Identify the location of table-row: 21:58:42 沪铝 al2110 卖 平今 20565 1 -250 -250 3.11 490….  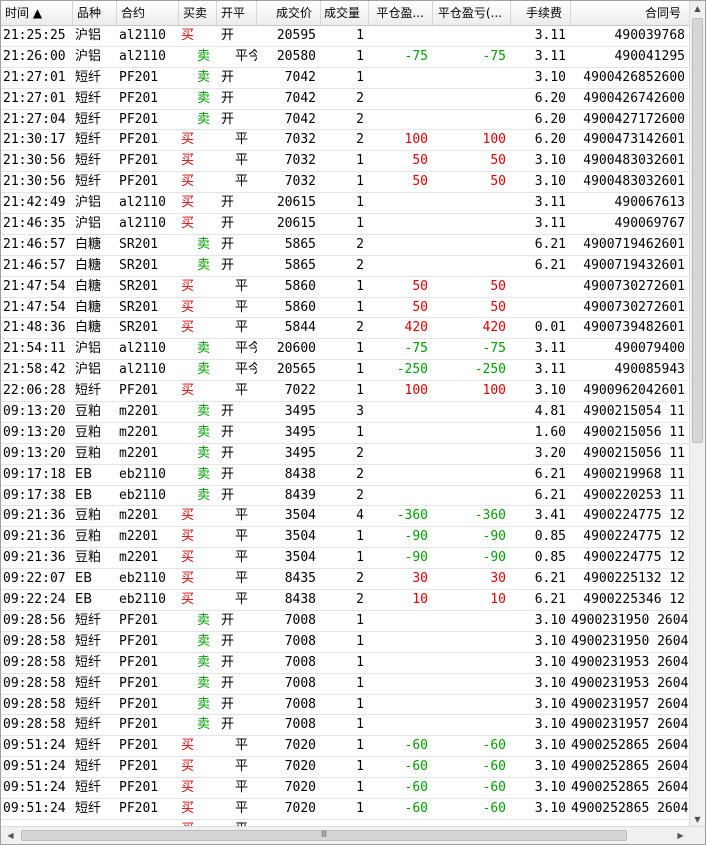
(345, 371).